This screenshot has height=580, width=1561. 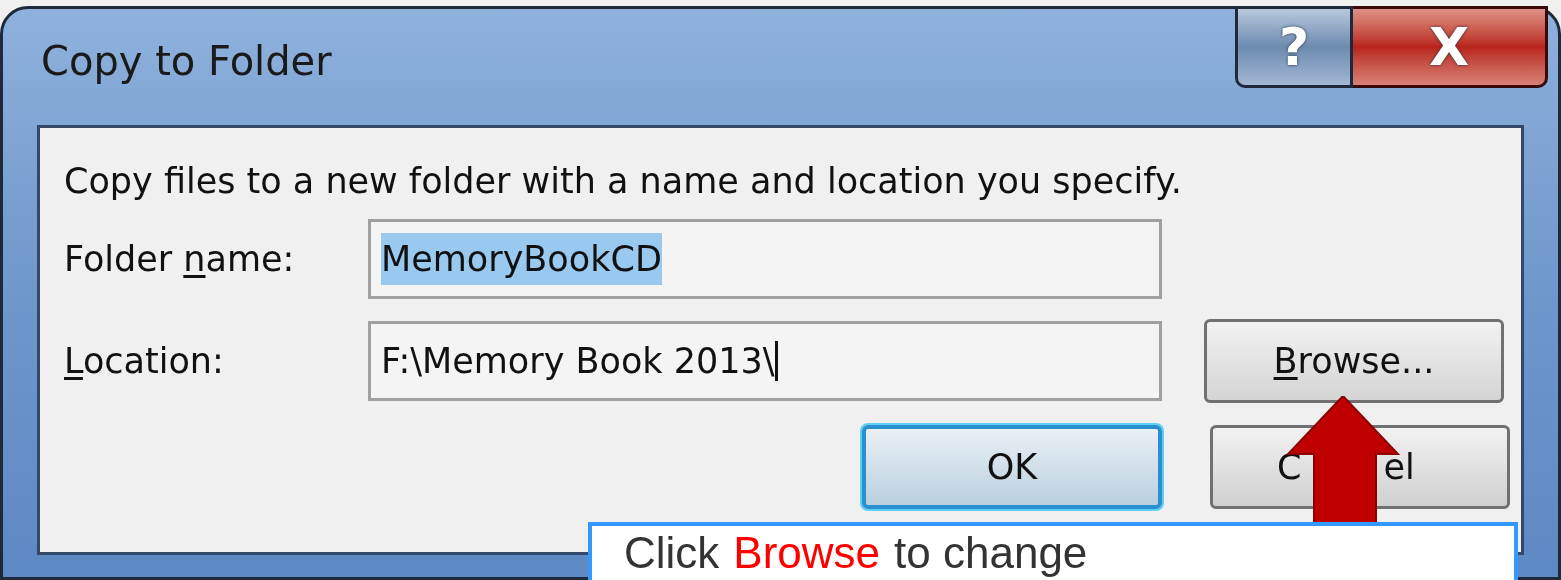 What do you see at coordinates (623, 181) in the screenshot?
I see `intro-text: Copy files to a new folder with a name and location you specify.` at bounding box center [623, 181].